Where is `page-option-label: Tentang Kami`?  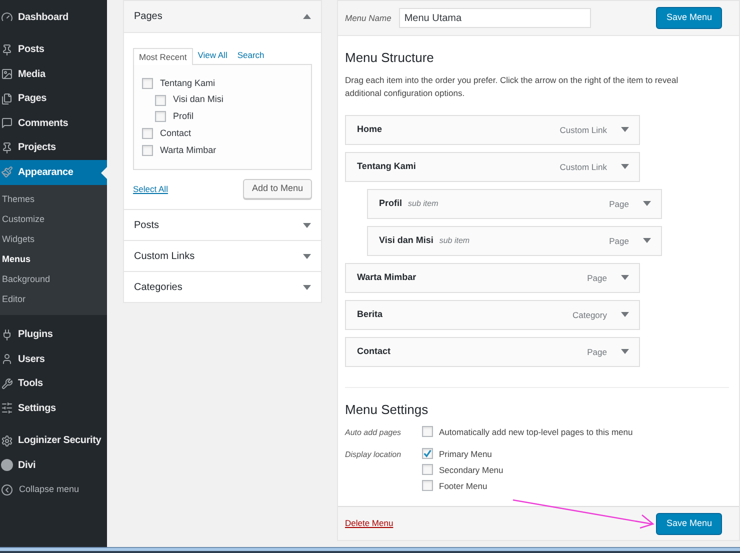
page-option-label: Tentang Kami is located at coordinates (188, 83).